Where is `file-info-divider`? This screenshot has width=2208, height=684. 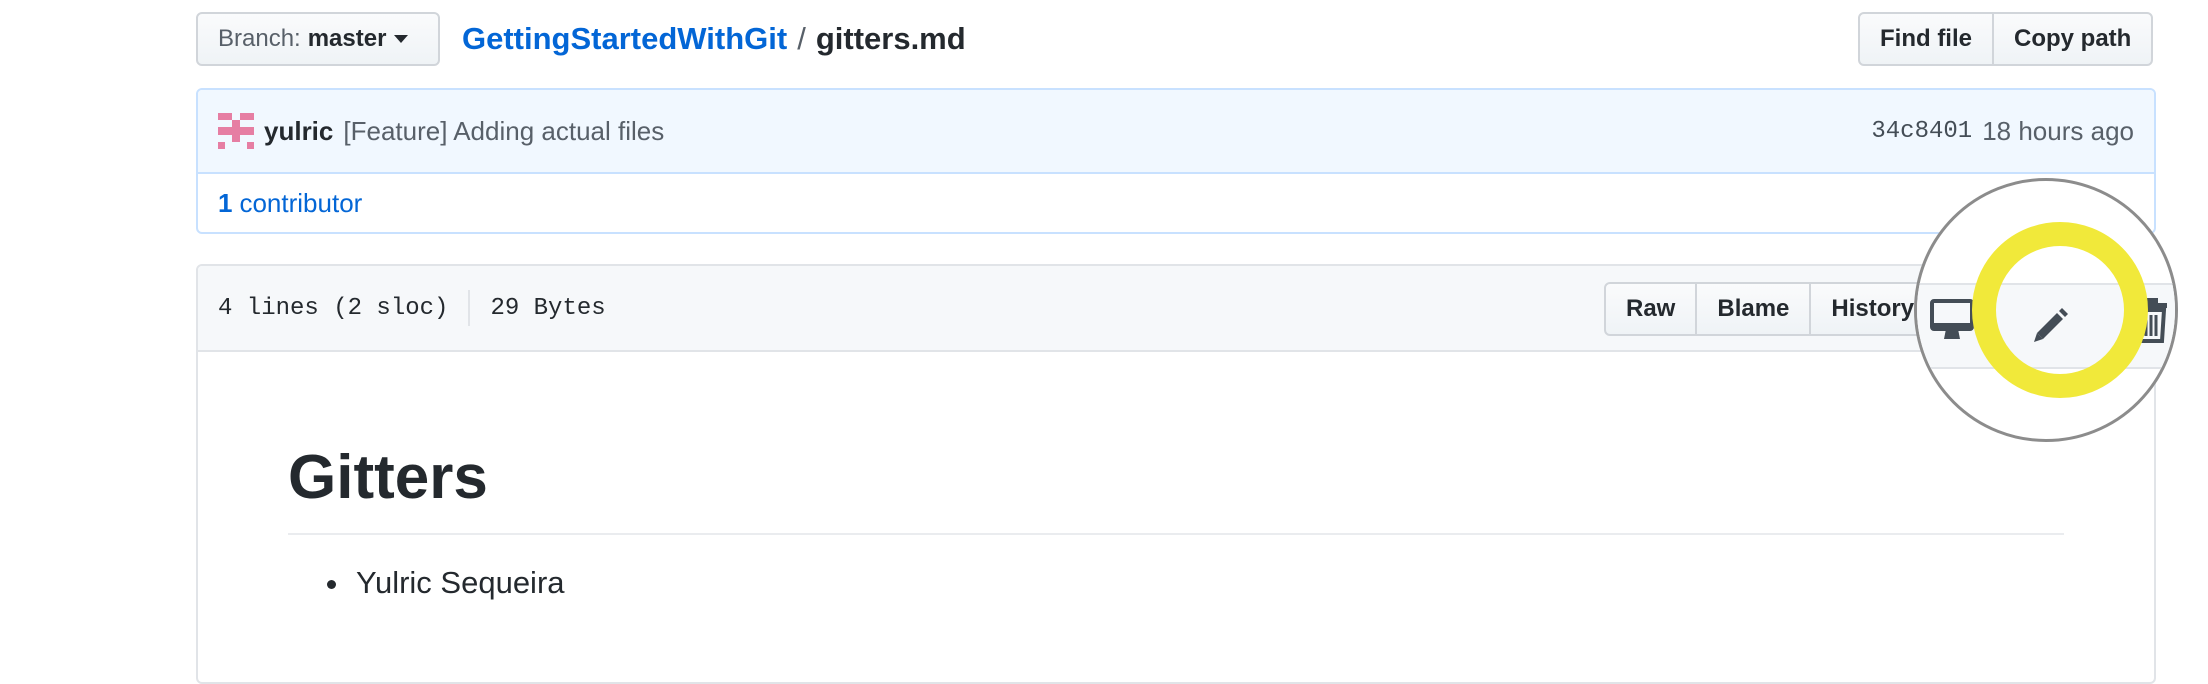
file-info-divider is located at coordinates (469, 308).